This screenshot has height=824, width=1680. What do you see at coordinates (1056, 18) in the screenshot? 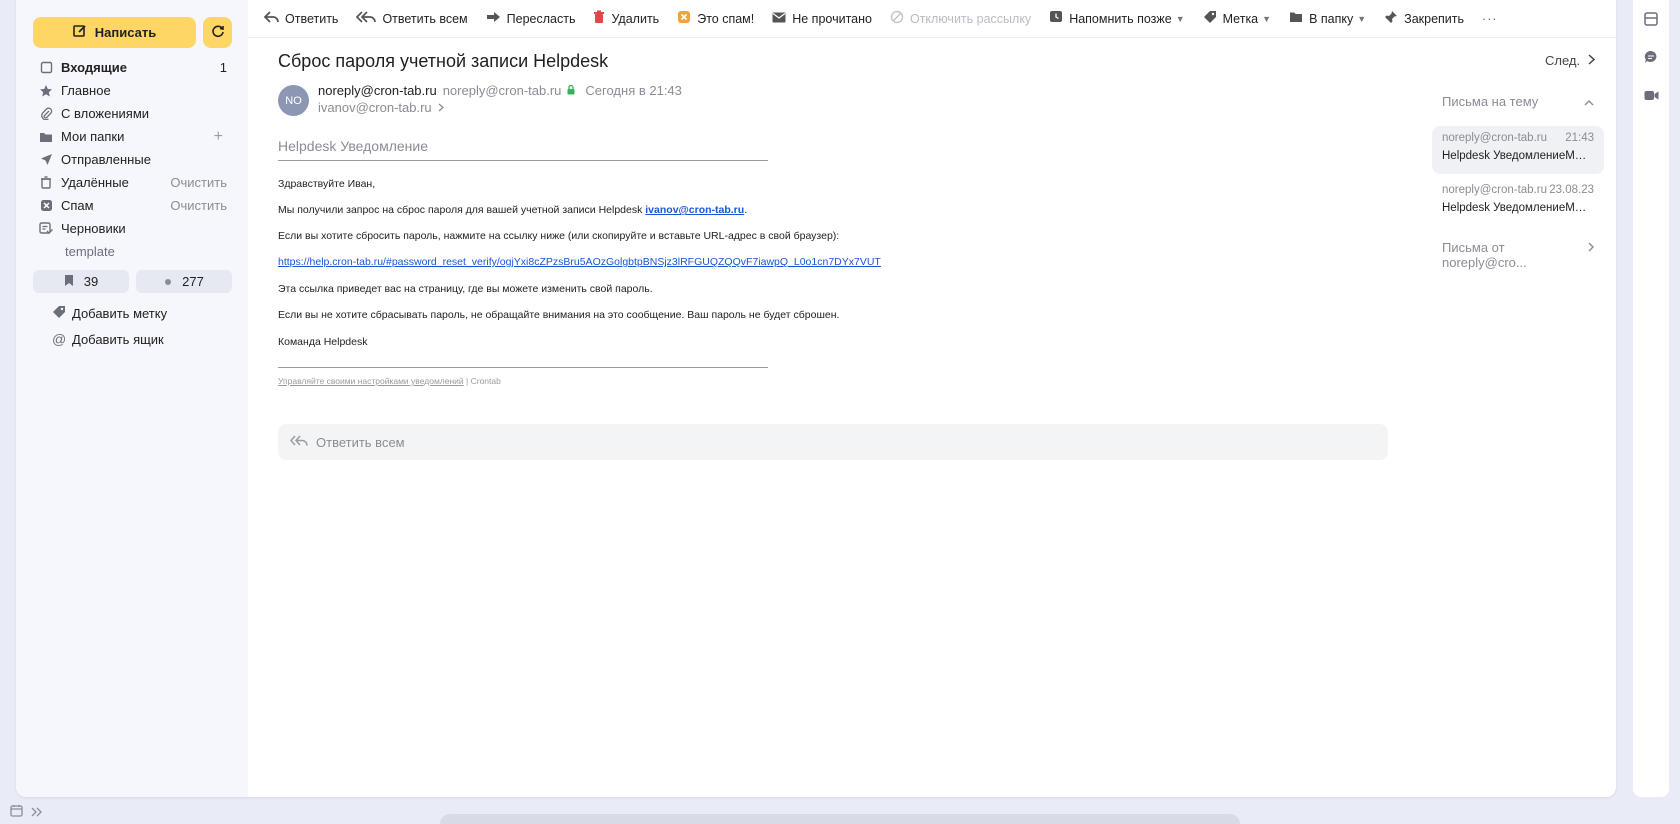
I see `clock-icon` at bounding box center [1056, 18].